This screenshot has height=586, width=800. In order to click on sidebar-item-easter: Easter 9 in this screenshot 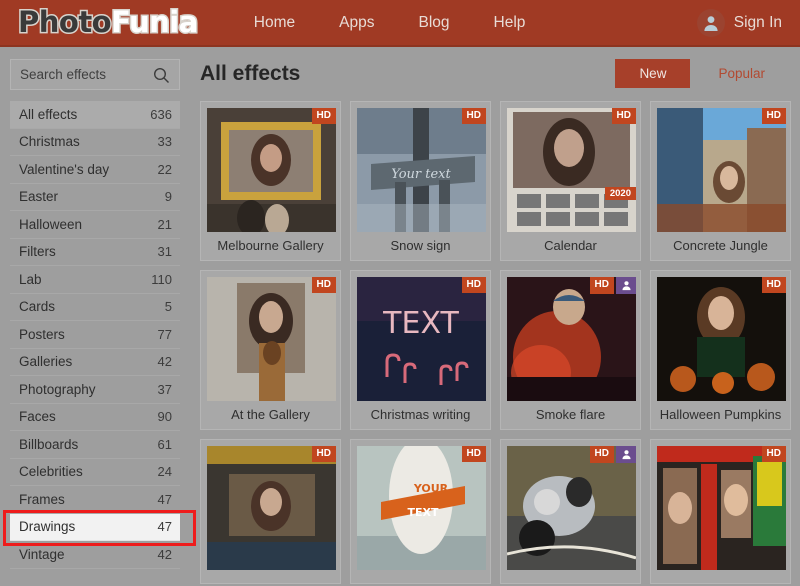, I will do `click(95, 197)`.